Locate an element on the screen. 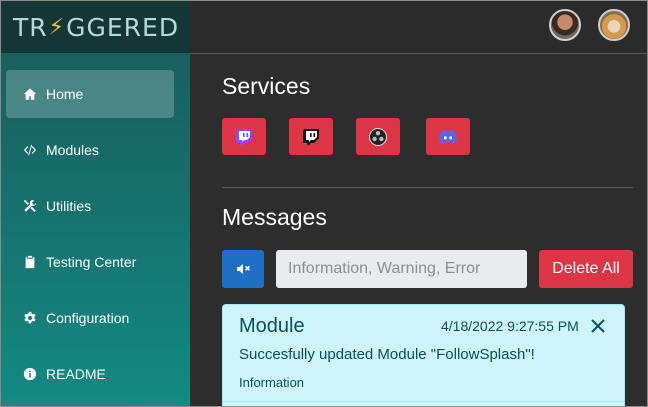  logo-text-end: GGERED is located at coordinates (123, 27).